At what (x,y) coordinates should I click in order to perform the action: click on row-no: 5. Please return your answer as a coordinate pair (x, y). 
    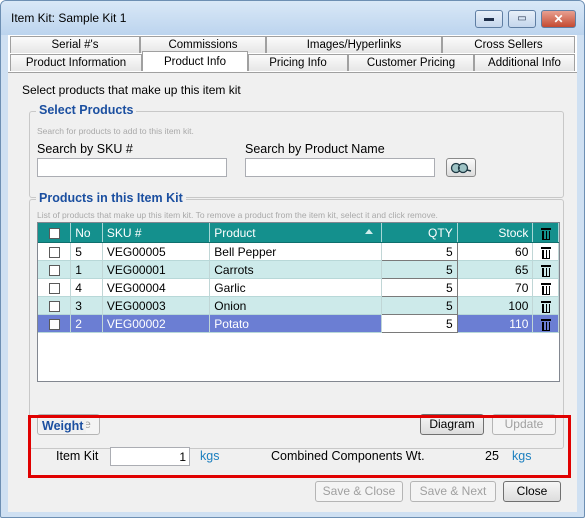
    Looking at the image, I should click on (86, 251).